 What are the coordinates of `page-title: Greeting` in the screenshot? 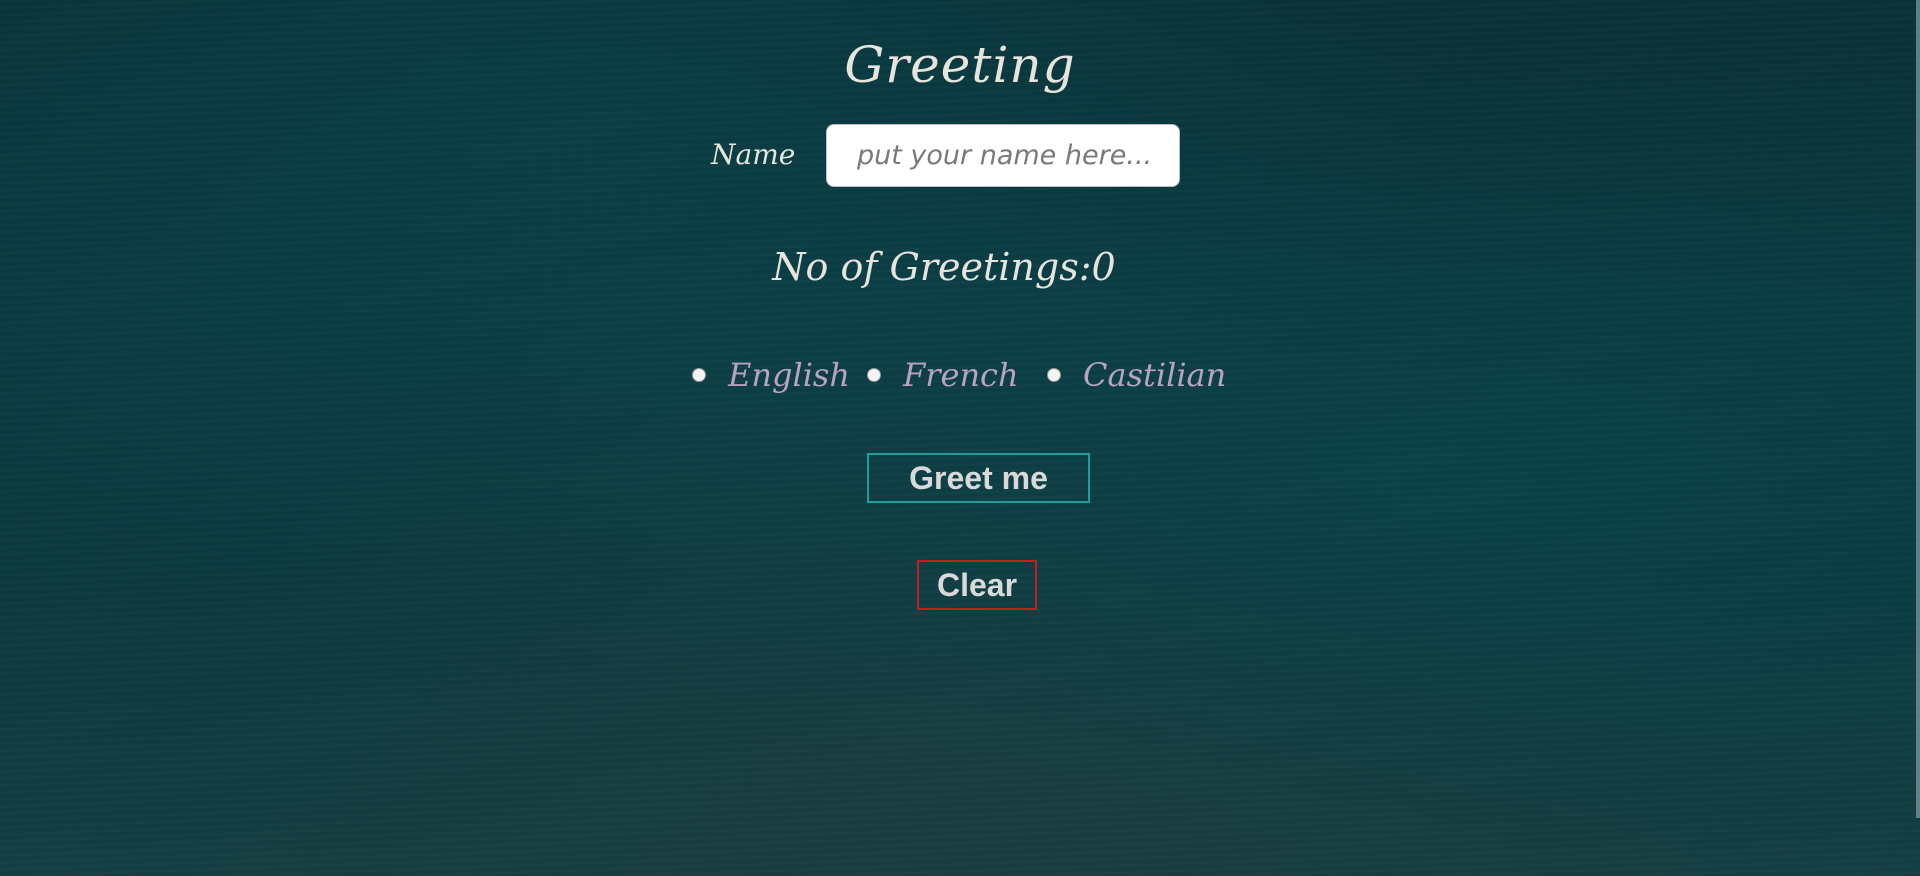 It's located at (960, 65).